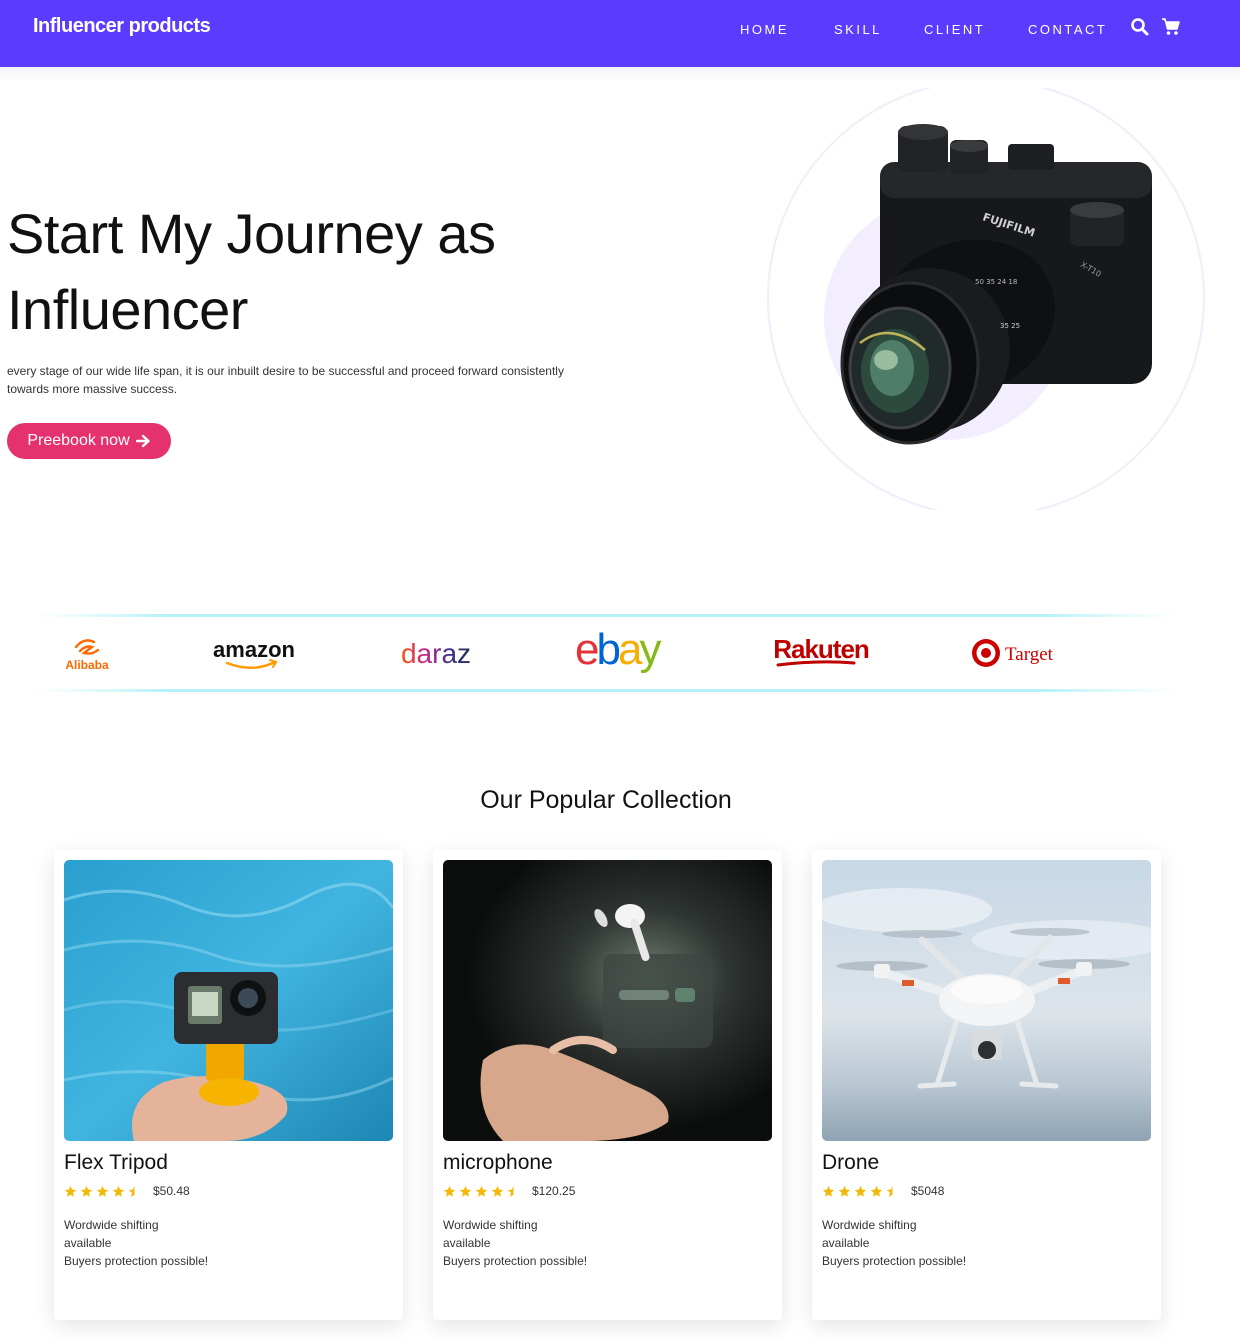 The image size is (1240, 1344). What do you see at coordinates (851, 1162) in the screenshot?
I see `product-name: Drone` at bounding box center [851, 1162].